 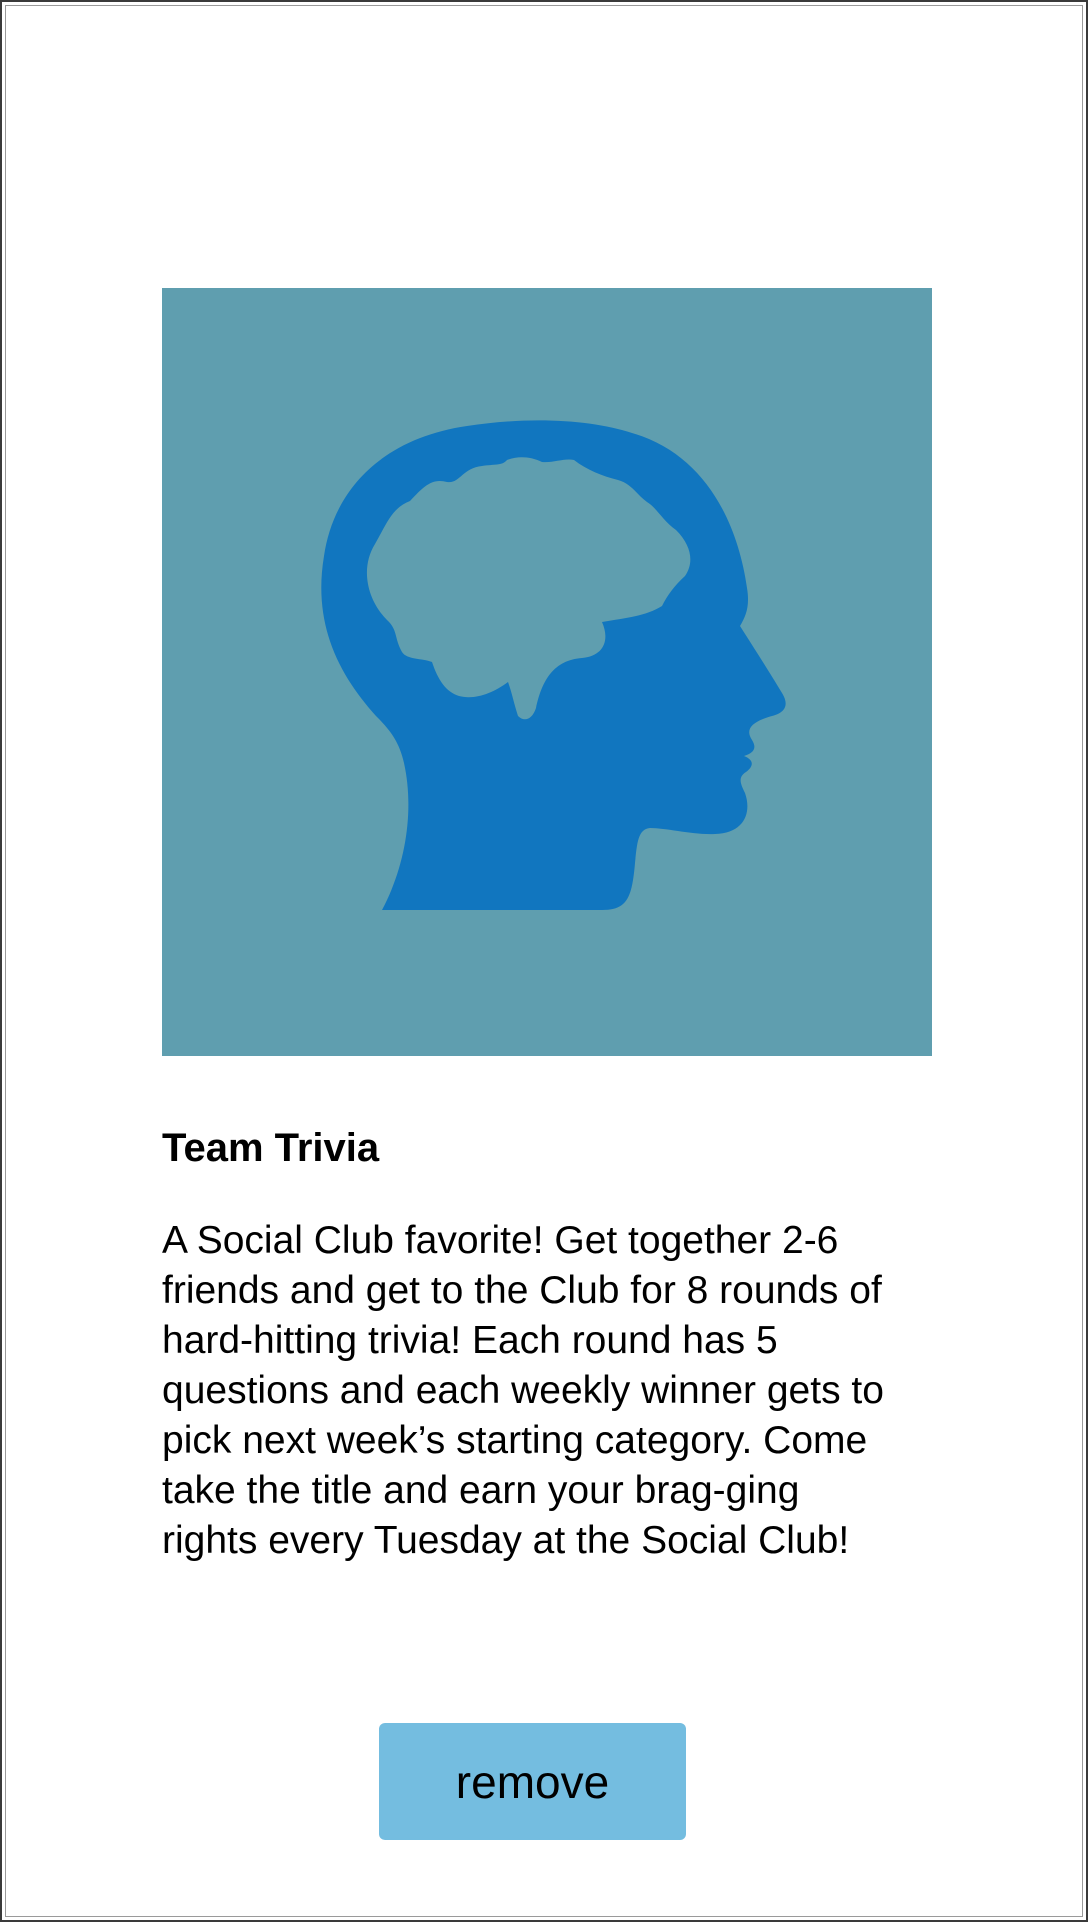 I want to click on remove-button: remove, so click(x=532, y=1781).